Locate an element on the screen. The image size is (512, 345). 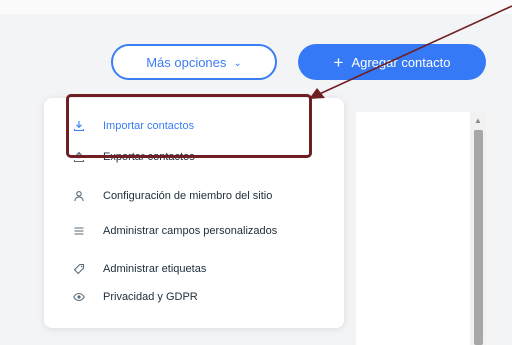
menu-item-label: Configuración de miembro del sitio is located at coordinates (188, 196).